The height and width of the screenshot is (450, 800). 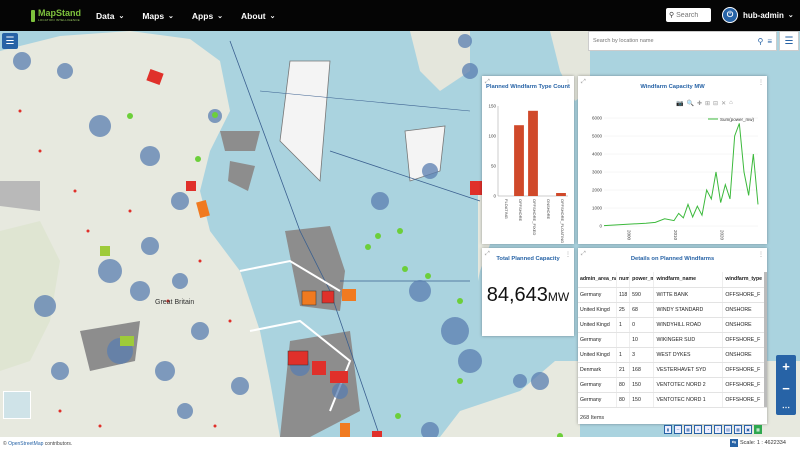 What do you see at coordinates (765, 339) in the screenshot?
I see `table-scrollbar` at bounding box center [765, 339].